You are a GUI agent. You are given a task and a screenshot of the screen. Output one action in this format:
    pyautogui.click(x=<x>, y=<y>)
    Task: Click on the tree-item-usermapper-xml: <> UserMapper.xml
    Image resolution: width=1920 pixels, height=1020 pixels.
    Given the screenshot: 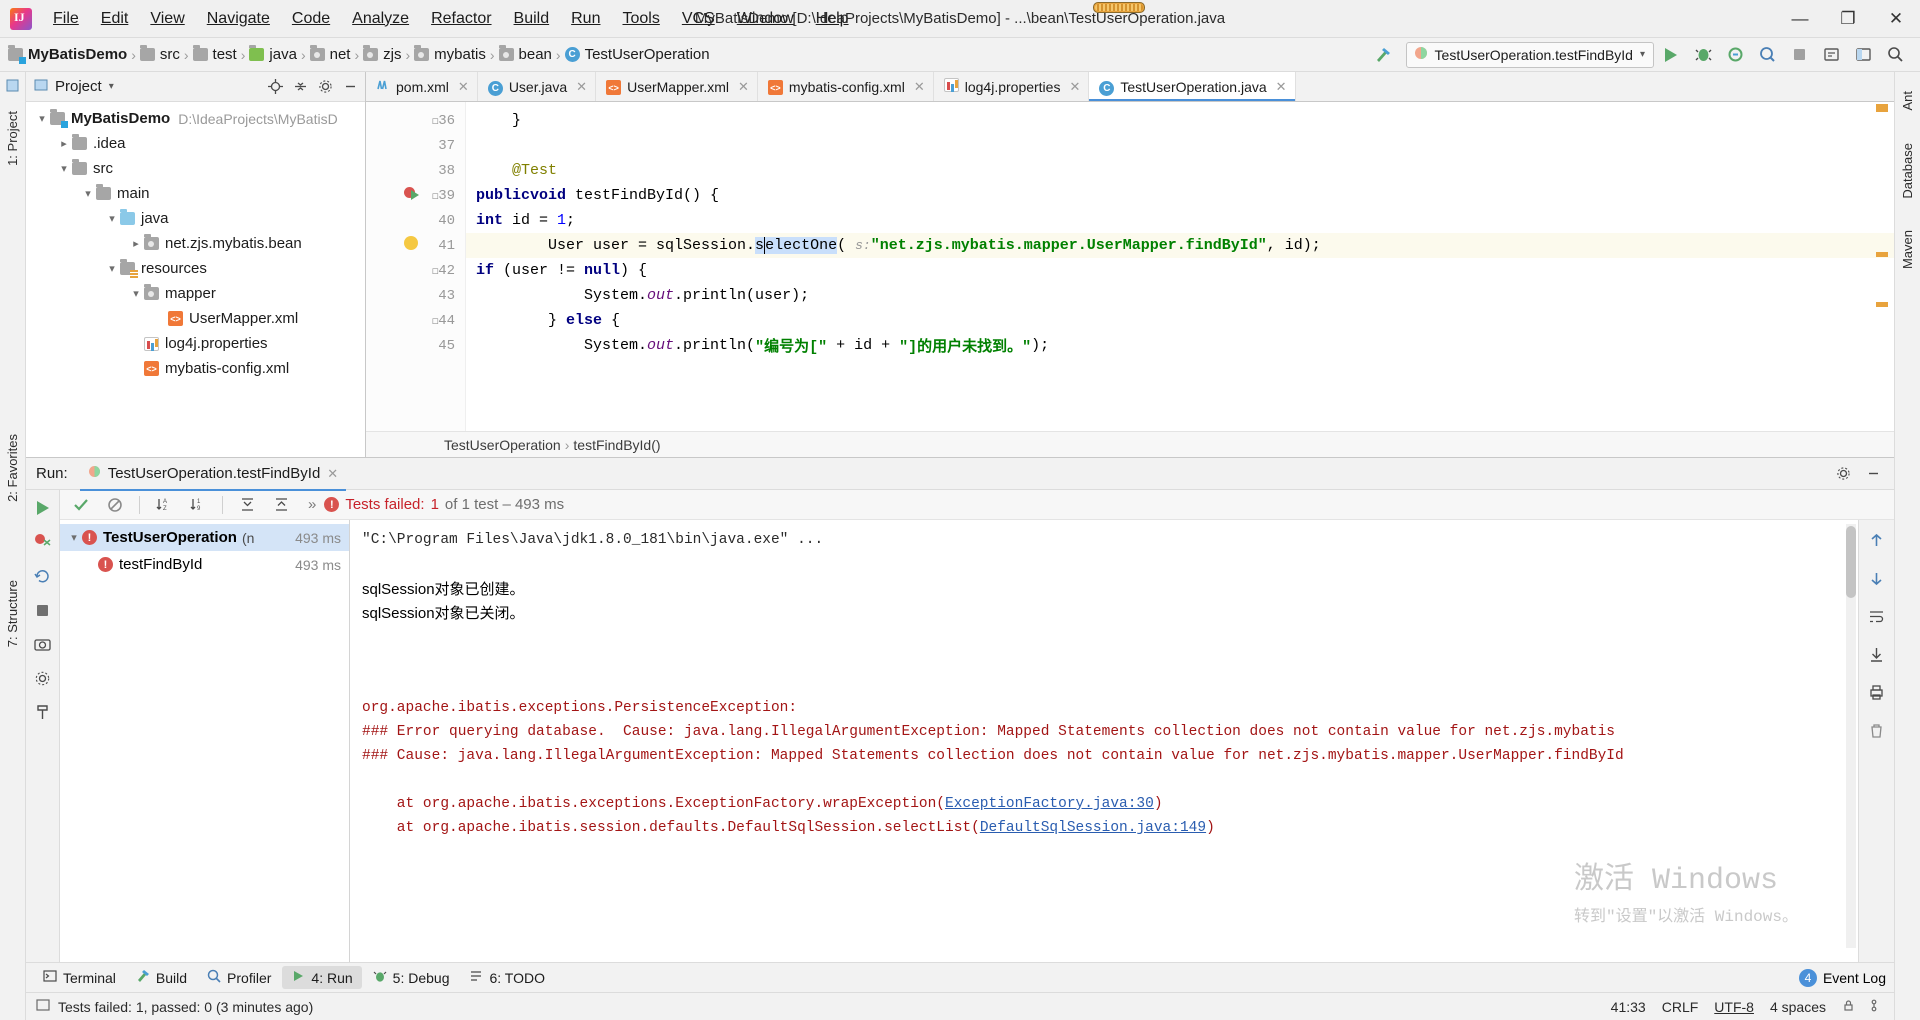 What is the action you would take?
    pyautogui.click(x=195, y=318)
    